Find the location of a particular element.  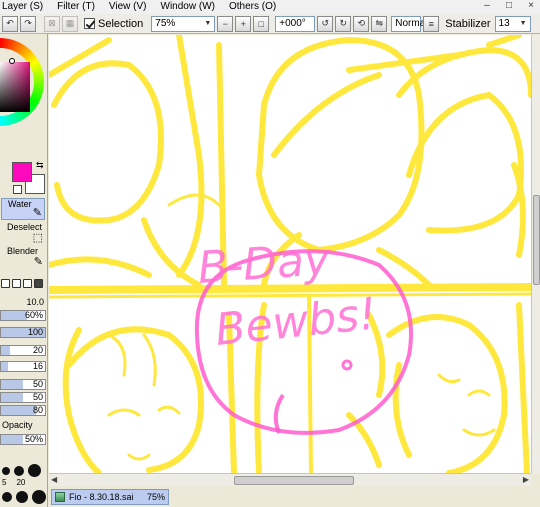

param-value-3: 50 is located at coordinates (37, 384).